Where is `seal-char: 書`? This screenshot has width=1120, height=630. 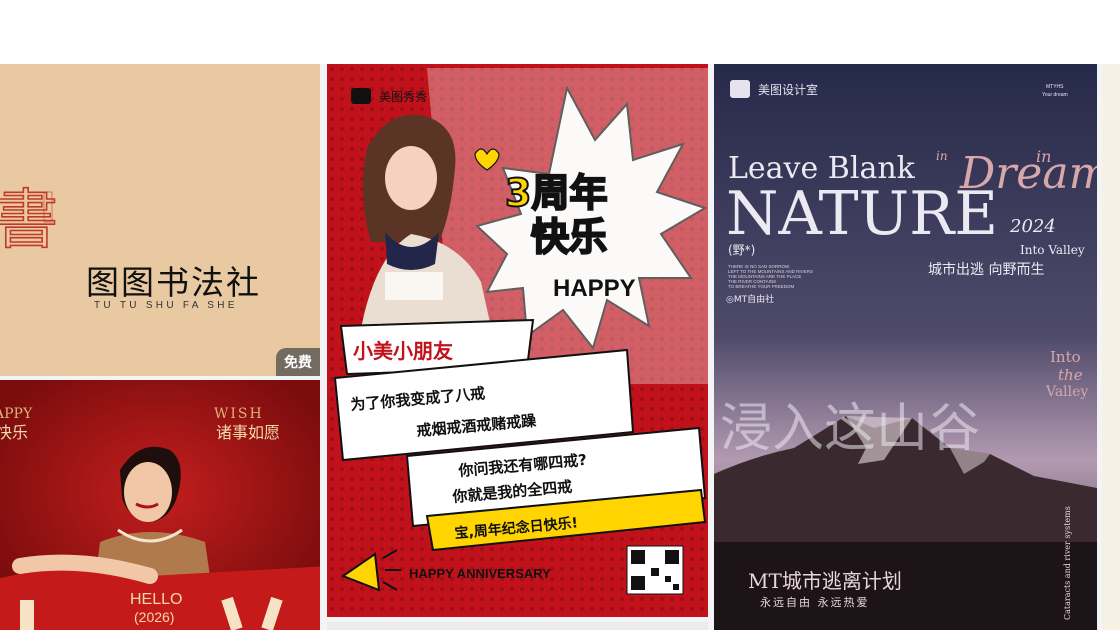 seal-char: 書 is located at coordinates (29, 221).